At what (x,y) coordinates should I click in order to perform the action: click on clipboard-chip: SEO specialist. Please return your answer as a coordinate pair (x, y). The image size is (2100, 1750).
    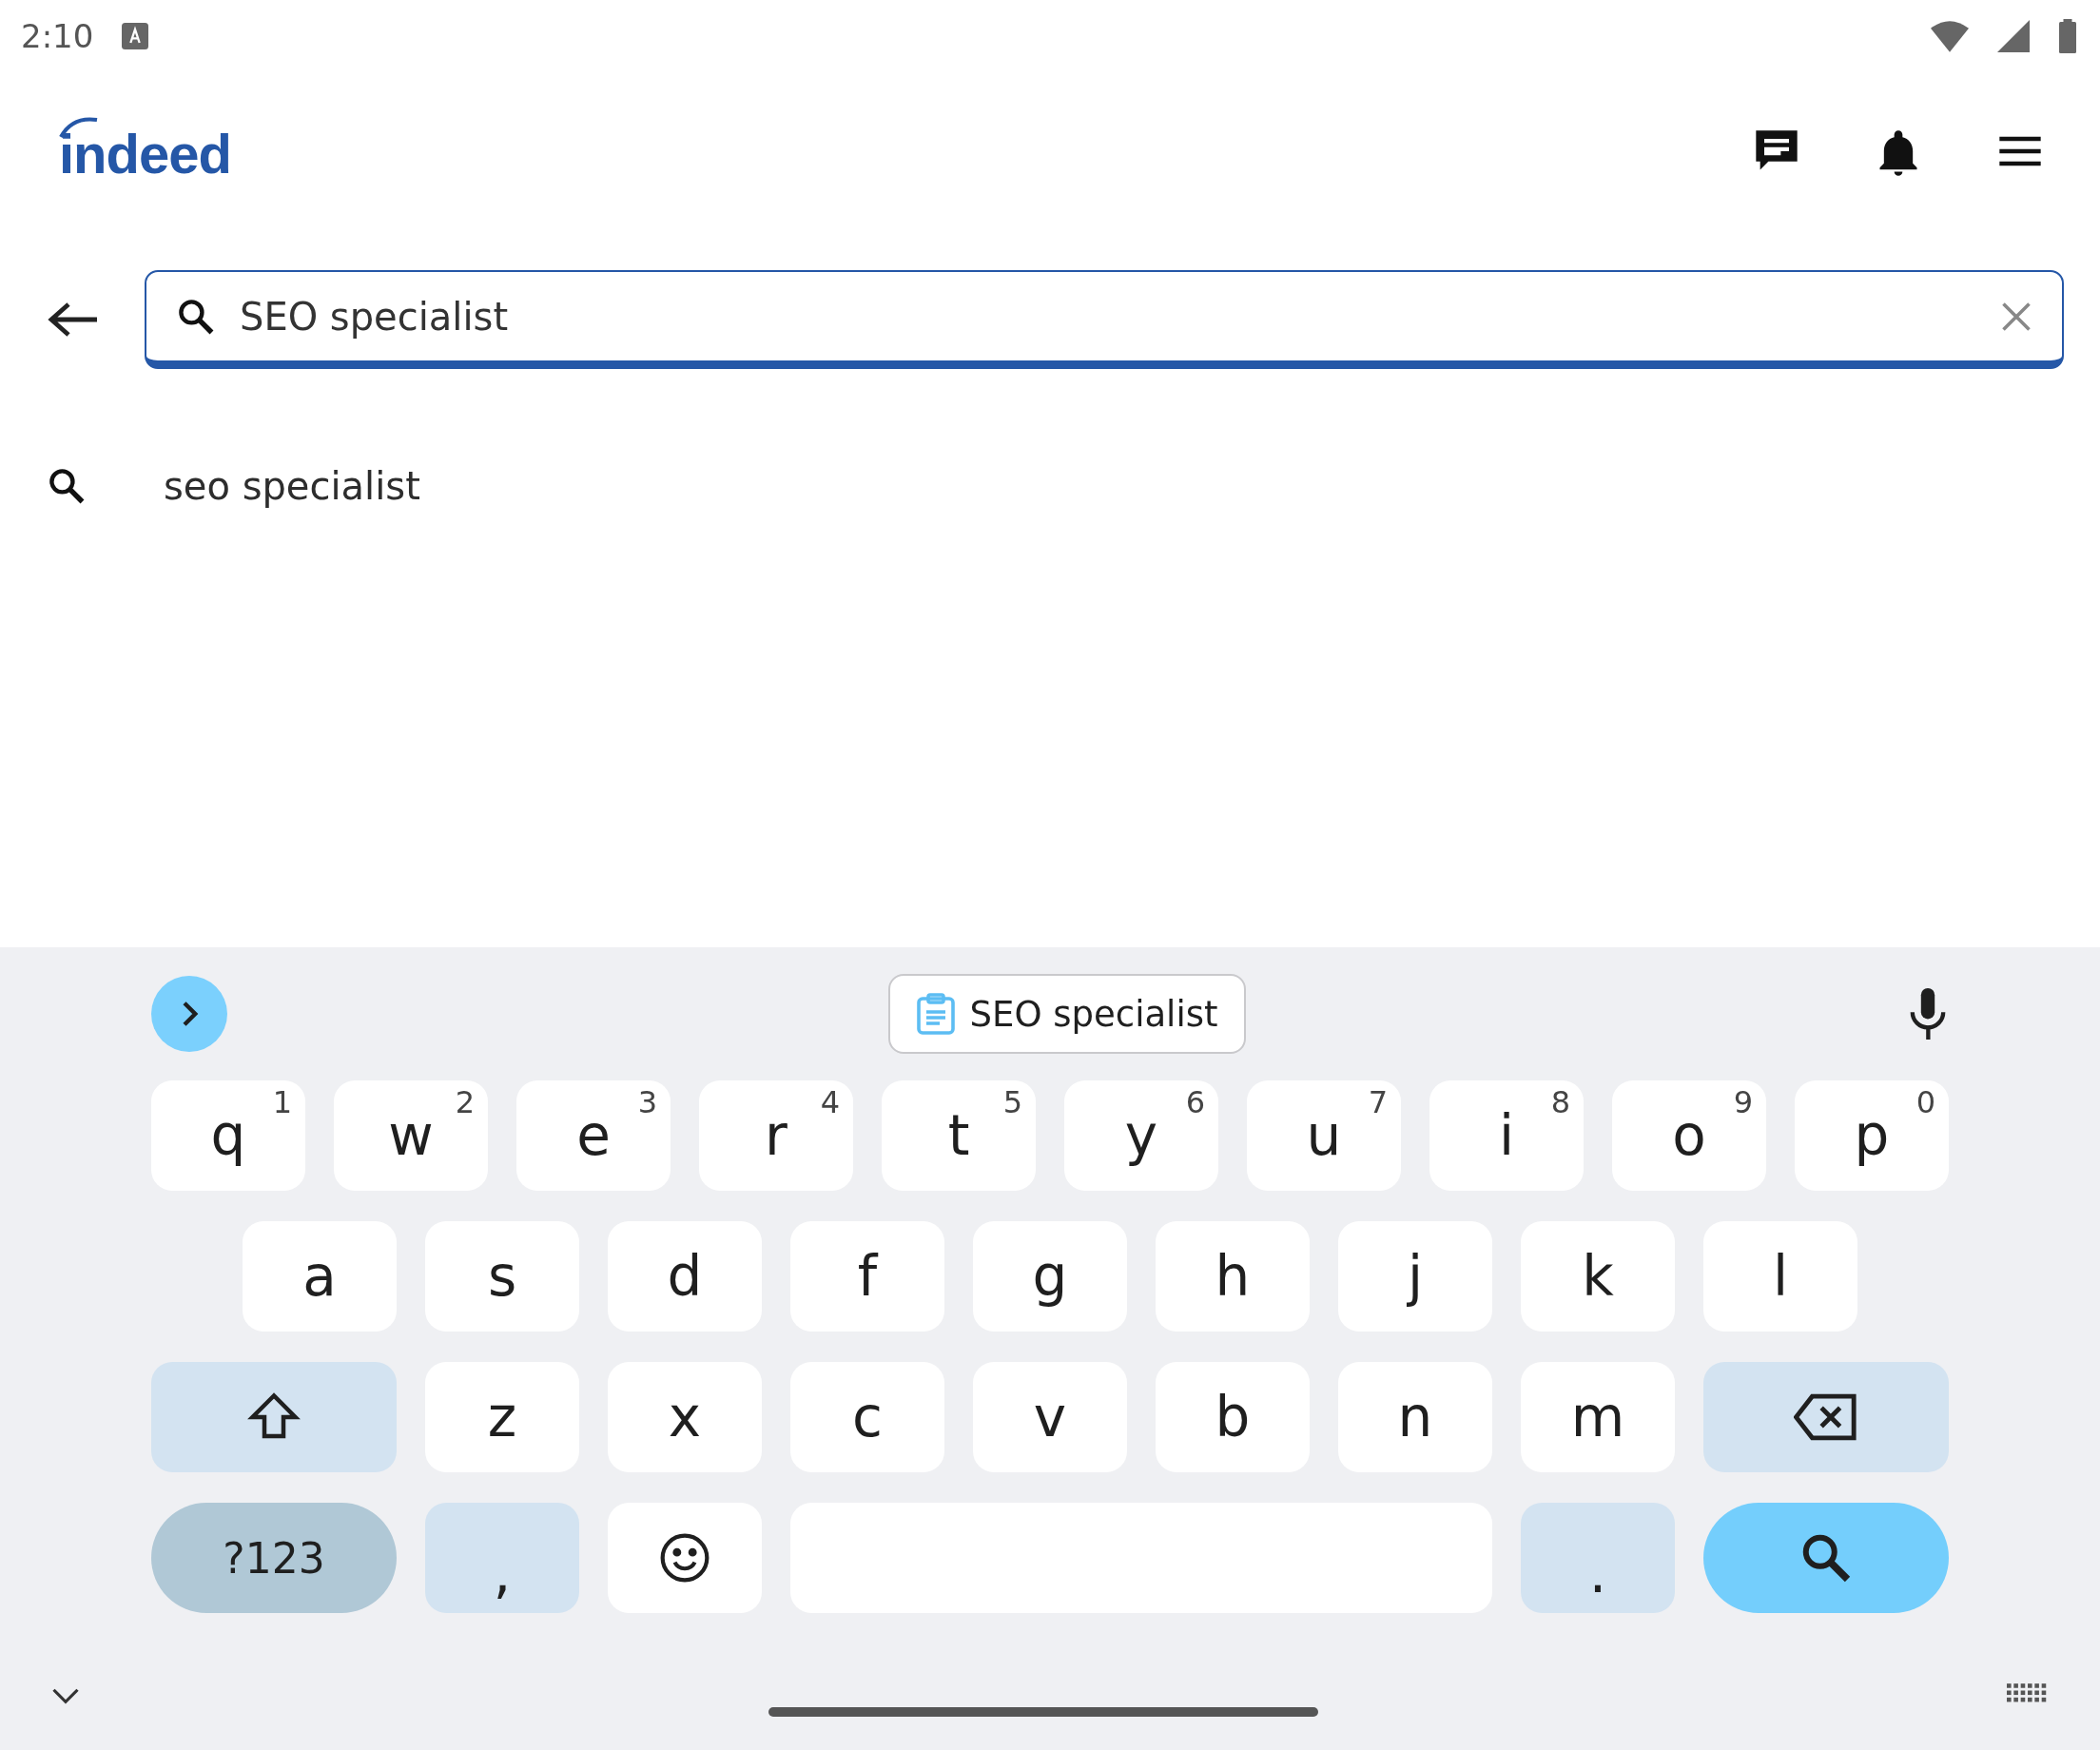
    Looking at the image, I should click on (1067, 1014).